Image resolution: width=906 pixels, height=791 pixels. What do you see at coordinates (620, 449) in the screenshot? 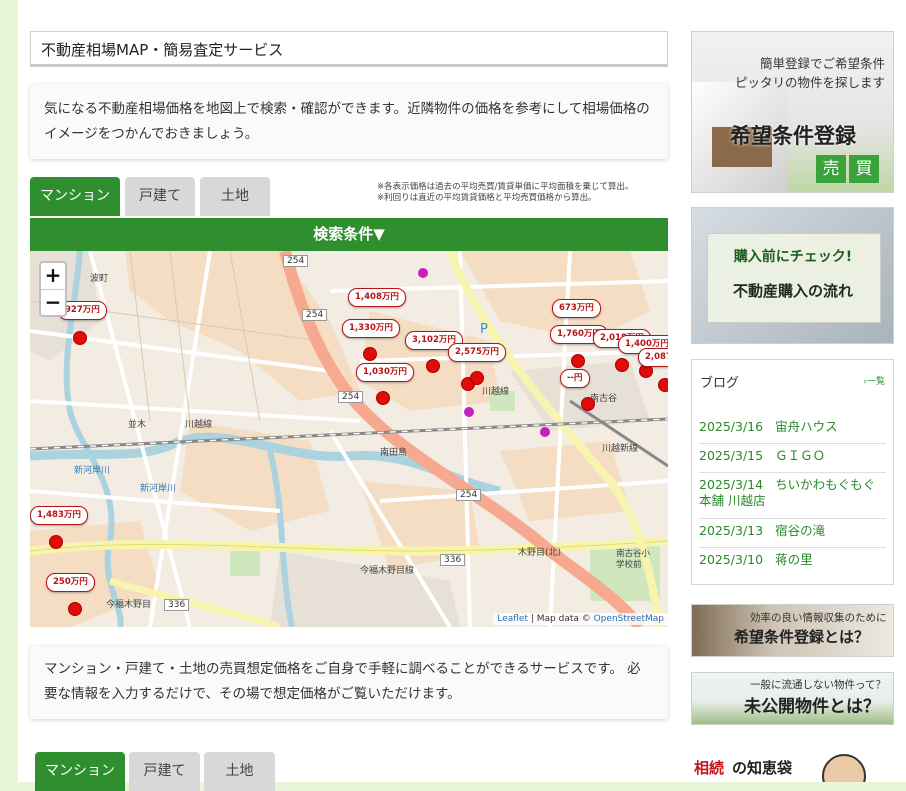
I see `map-label: 川越新線` at bounding box center [620, 449].